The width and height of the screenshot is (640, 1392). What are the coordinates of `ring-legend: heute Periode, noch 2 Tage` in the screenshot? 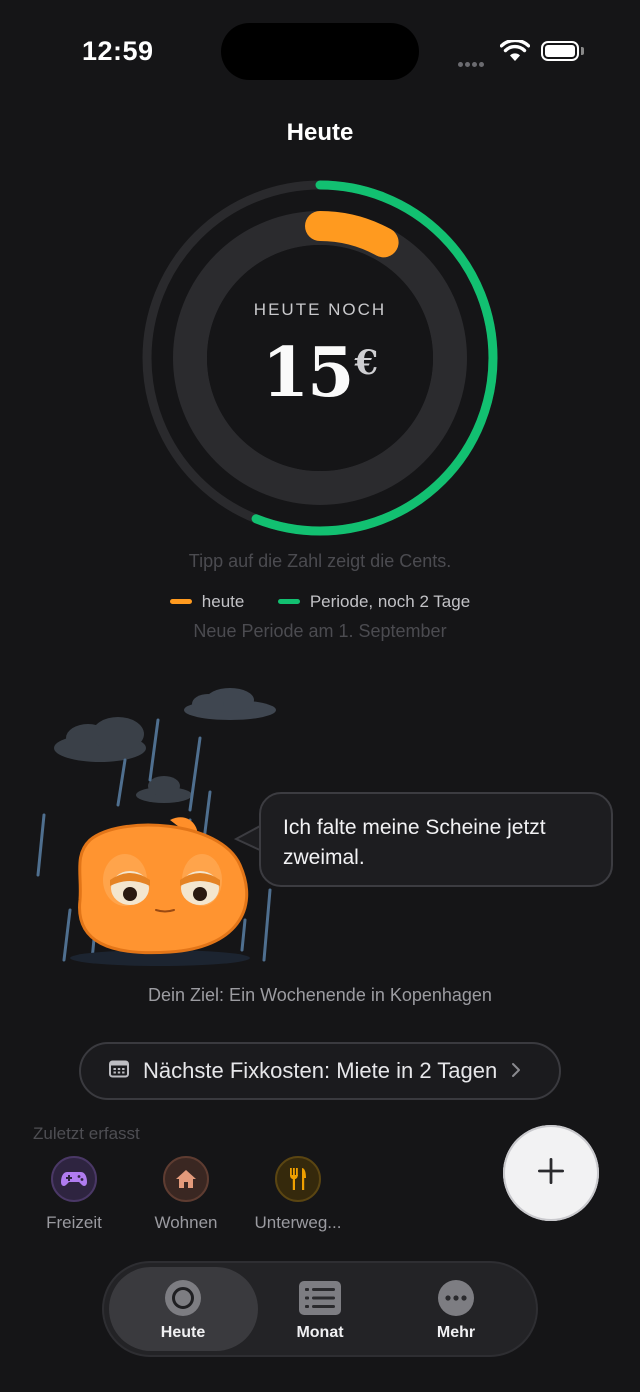 It's located at (320, 602).